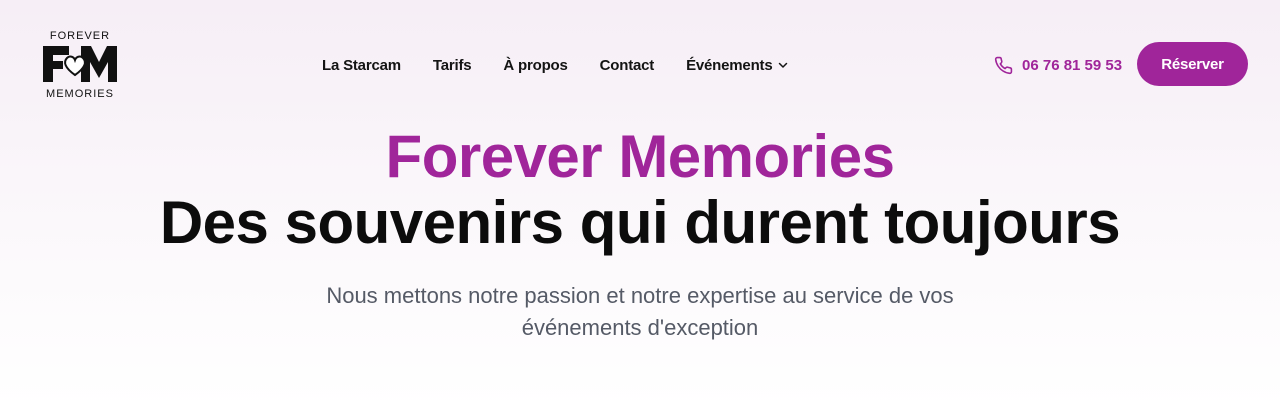 The width and height of the screenshot is (1280, 408). I want to click on logo-top-text: FOREVER, so click(80, 36).